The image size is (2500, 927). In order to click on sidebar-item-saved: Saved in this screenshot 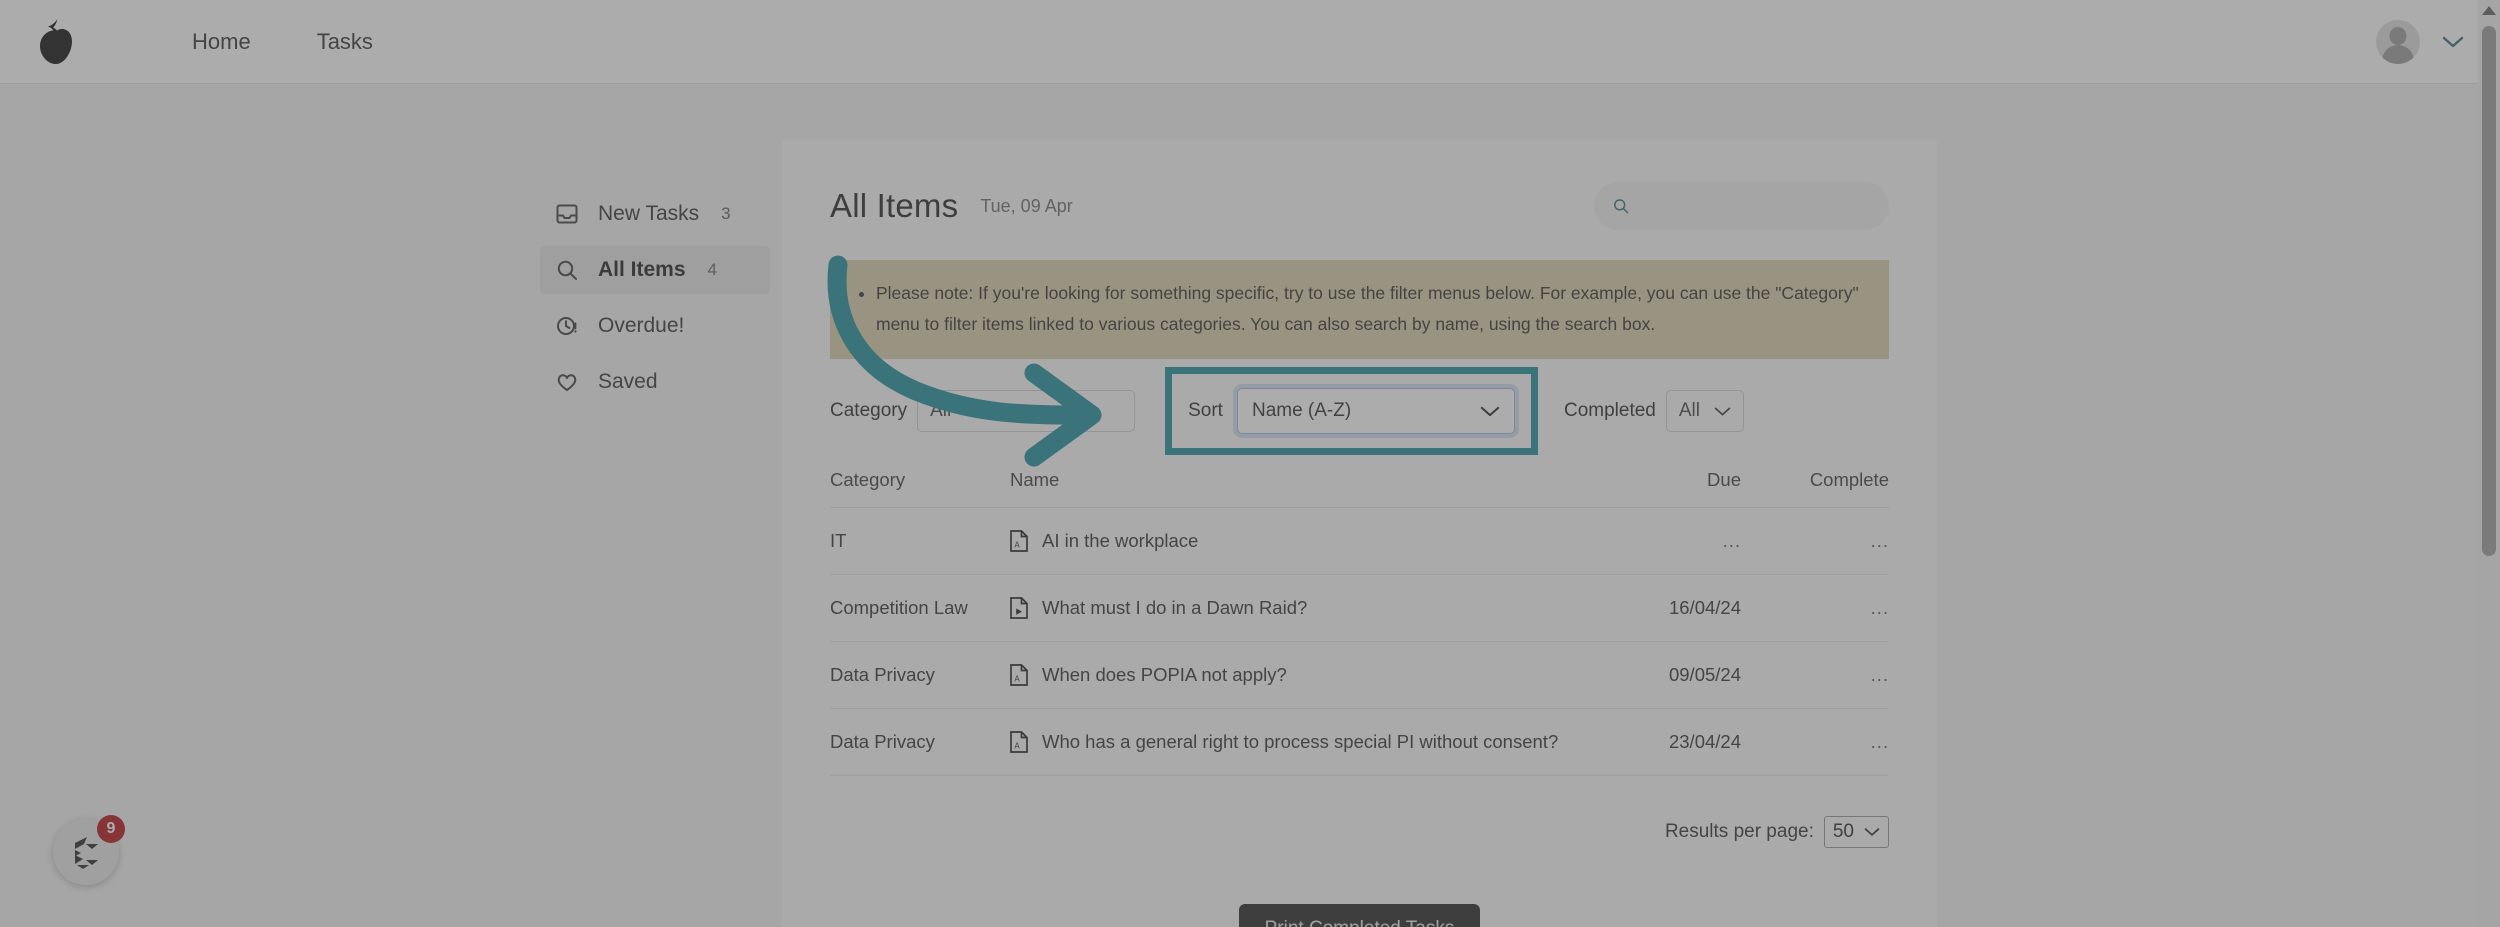, I will do `click(655, 382)`.